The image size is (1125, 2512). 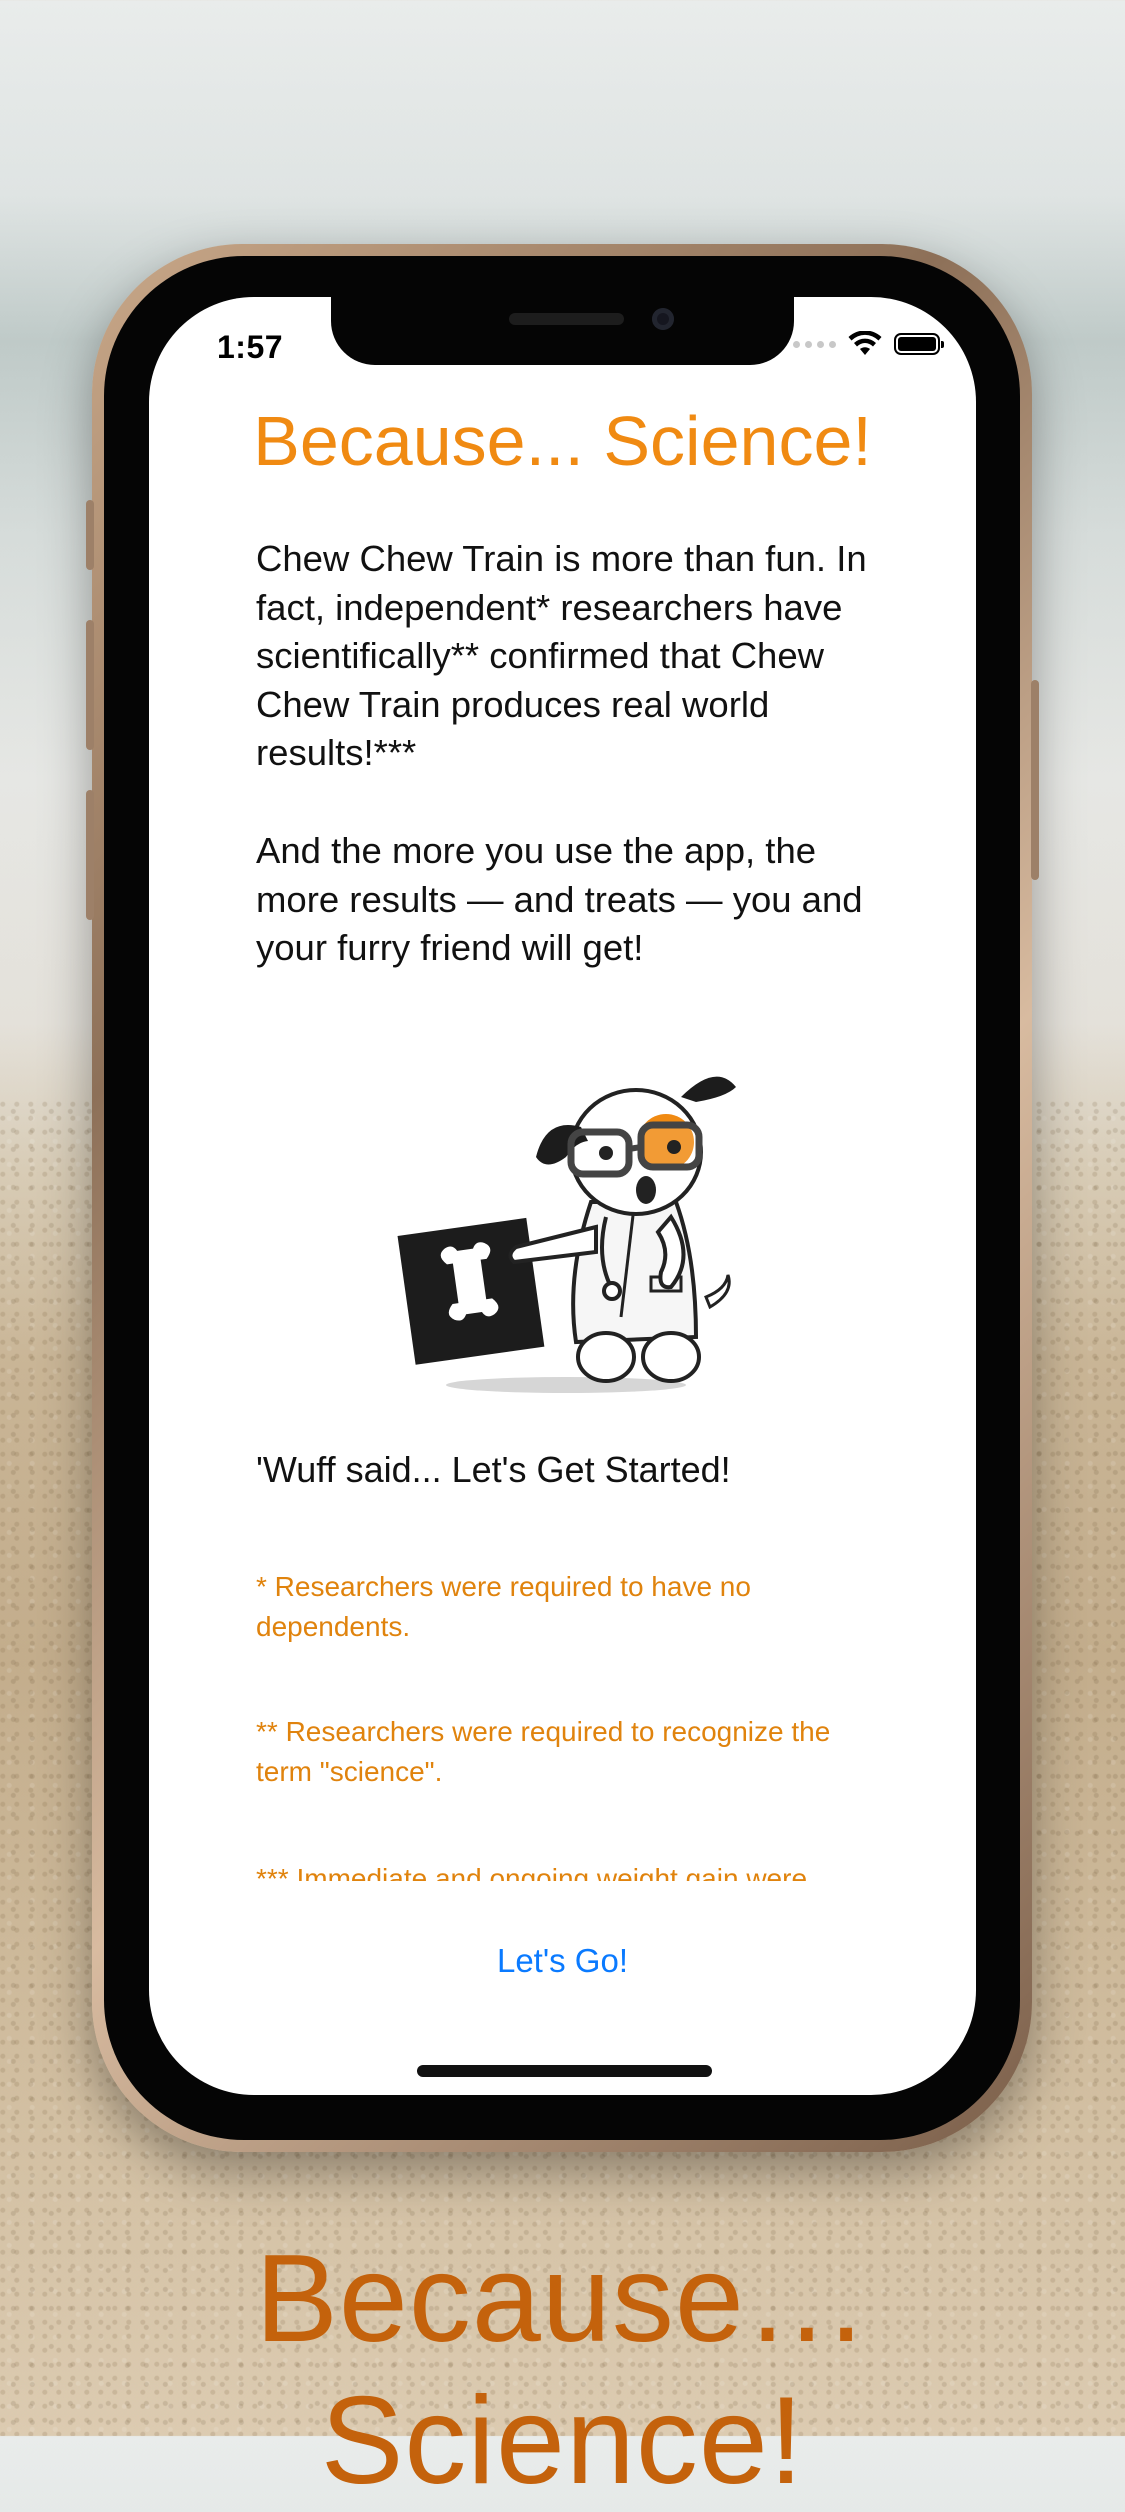 What do you see at coordinates (562, 441) in the screenshot?
I see `page-title: Because... Science!` at bounding box center [562, 441].